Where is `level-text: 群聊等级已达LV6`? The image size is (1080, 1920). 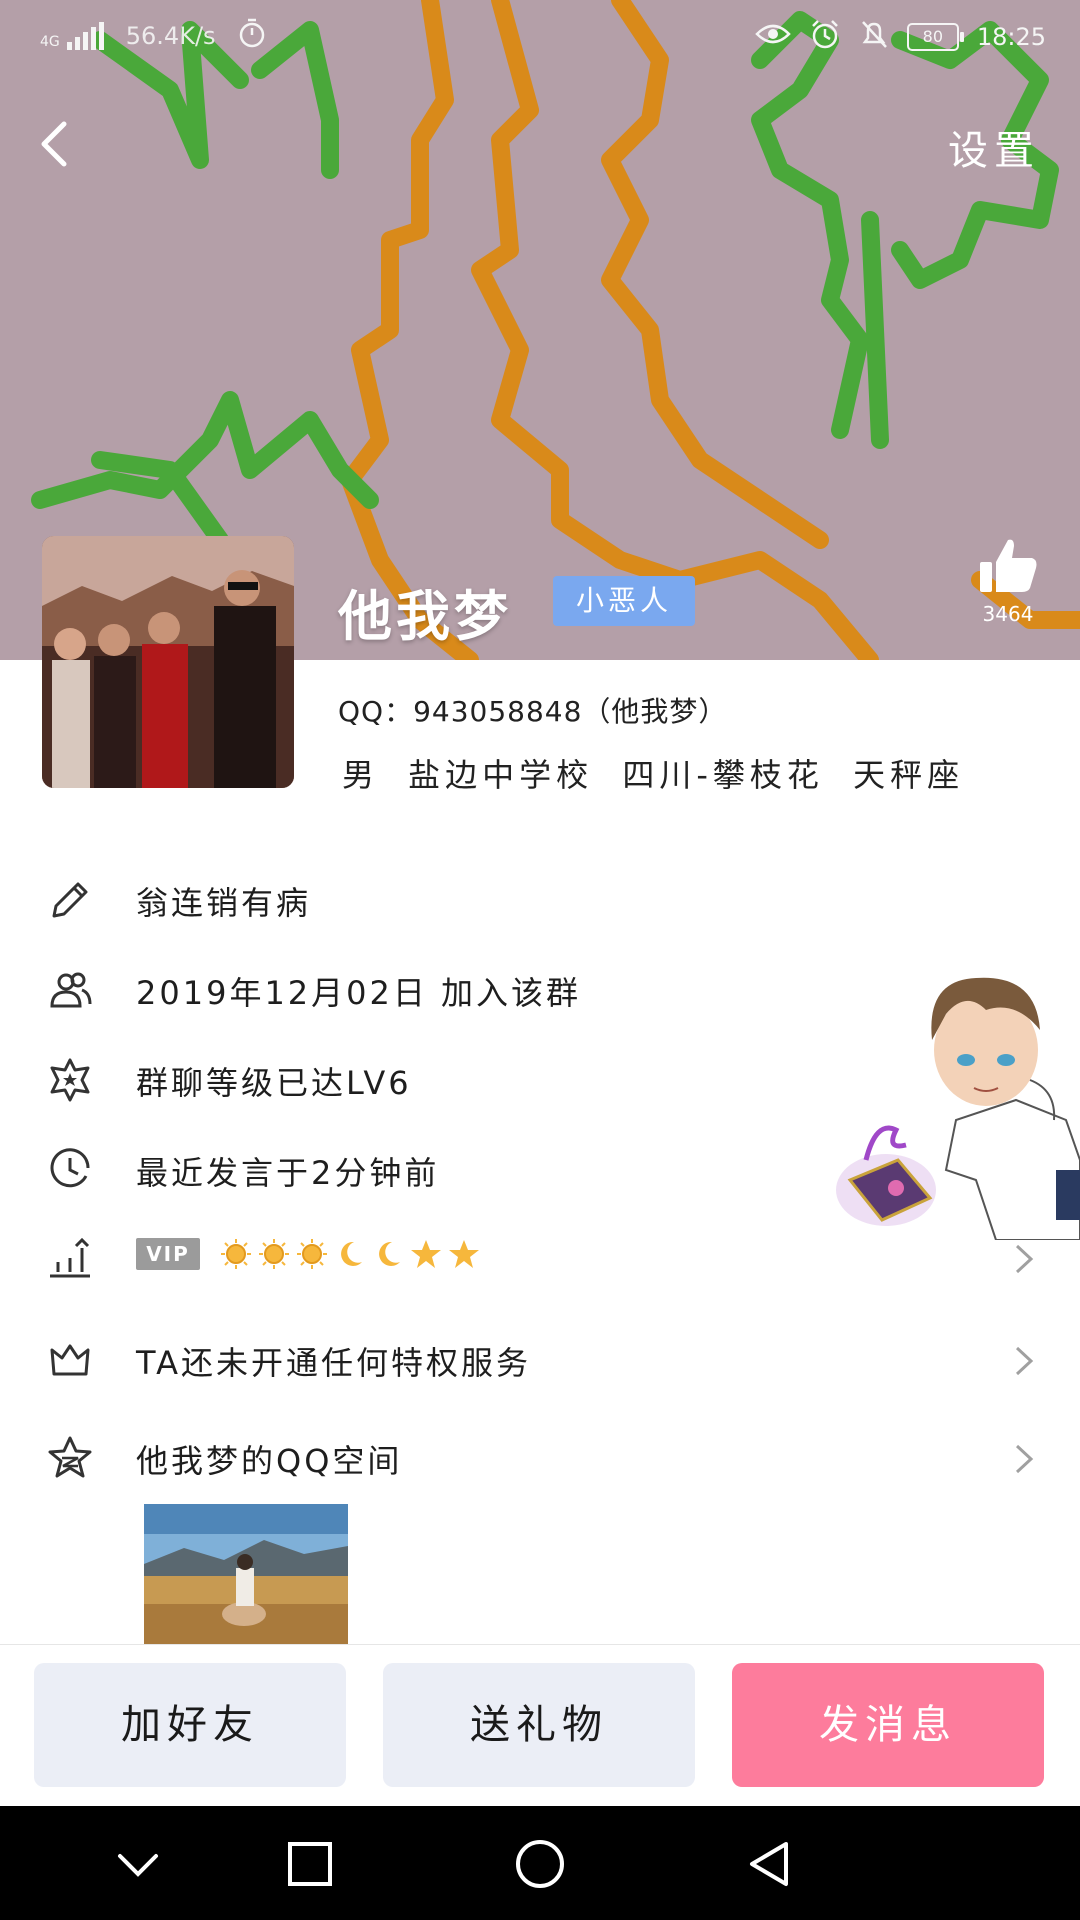 level-text: 群聊等级已达LV6 is located at coordinates (274, 1083).